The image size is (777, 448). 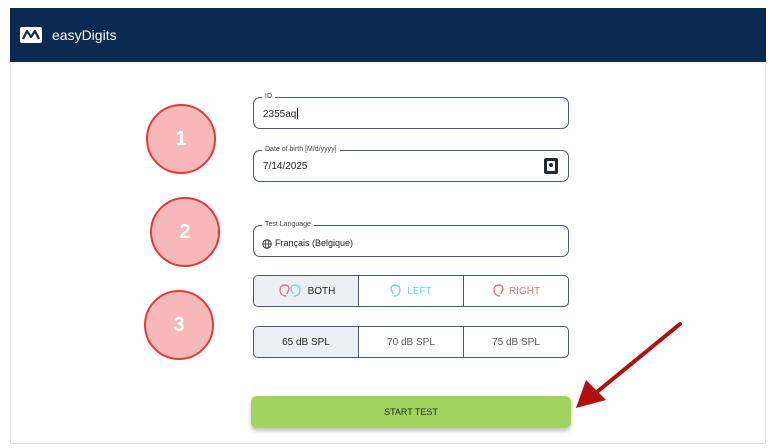 What do you see at coordinates (32, 35) in the screenshot?
I see `easydigits-logo-icon` at bounding box center [32, 35].